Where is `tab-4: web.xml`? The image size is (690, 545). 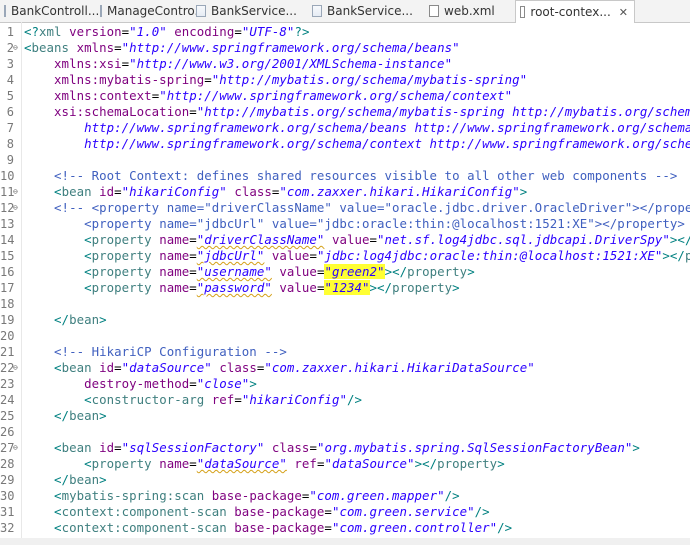 tab-4: web.xml is located at coordinates (470, 11).